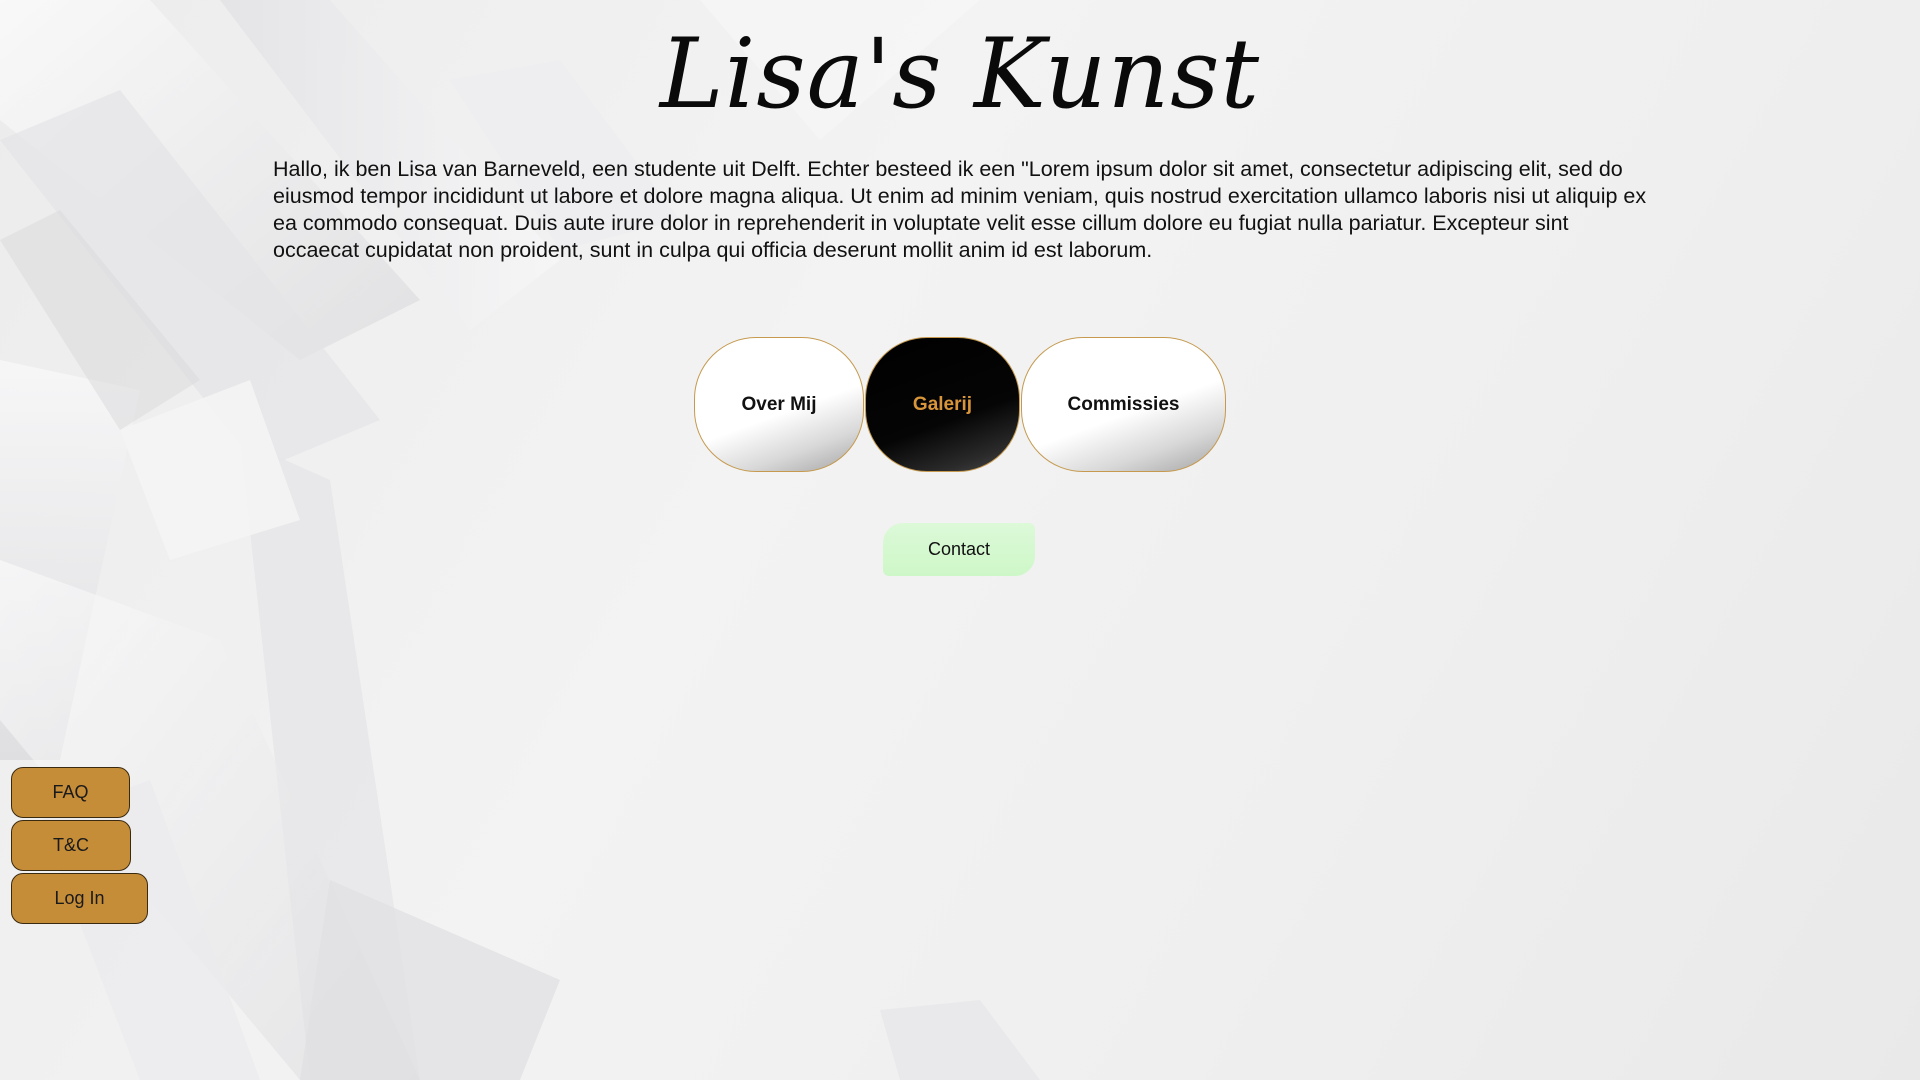 The width and height of the screenshot is (1920, 1080). I want to click on nav-button-label: Over Mij, so click(779, 404).